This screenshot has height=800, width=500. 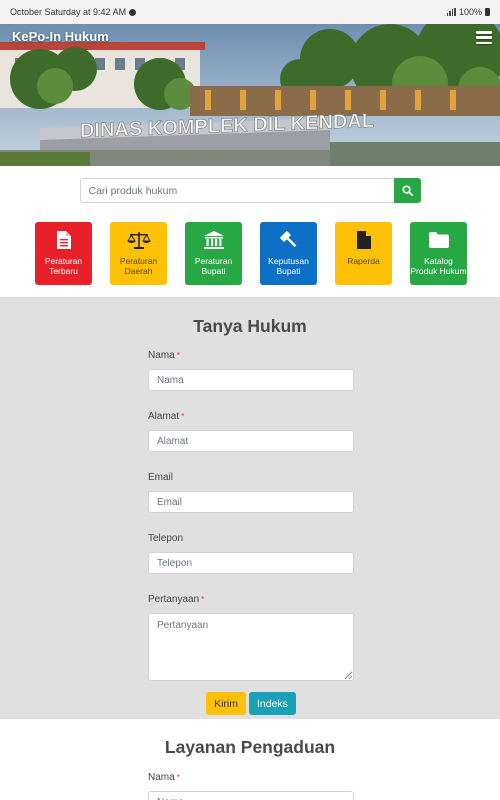 I want to click on file-icon, so click(x=363, y=240).